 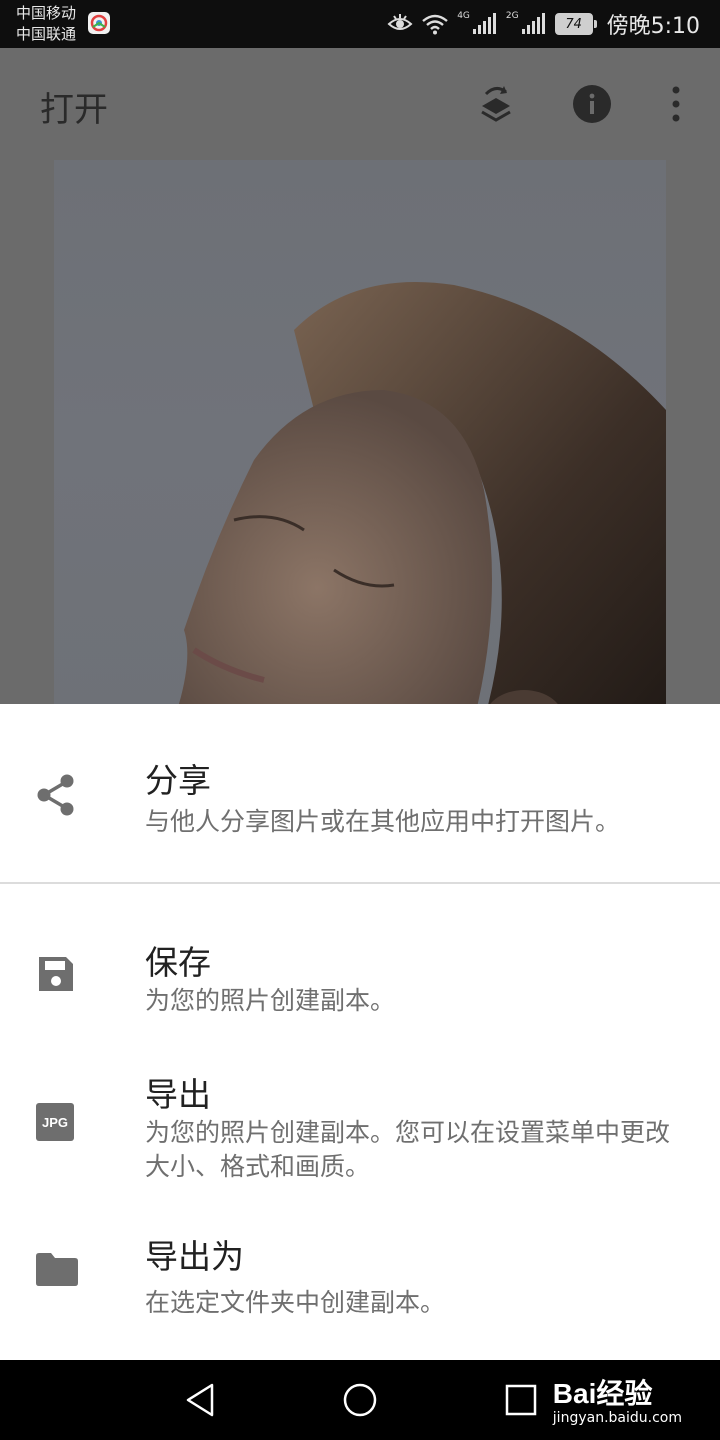 I want to click on watermark-url: jingyan.baidu.com, so click(x=617, y=1418).